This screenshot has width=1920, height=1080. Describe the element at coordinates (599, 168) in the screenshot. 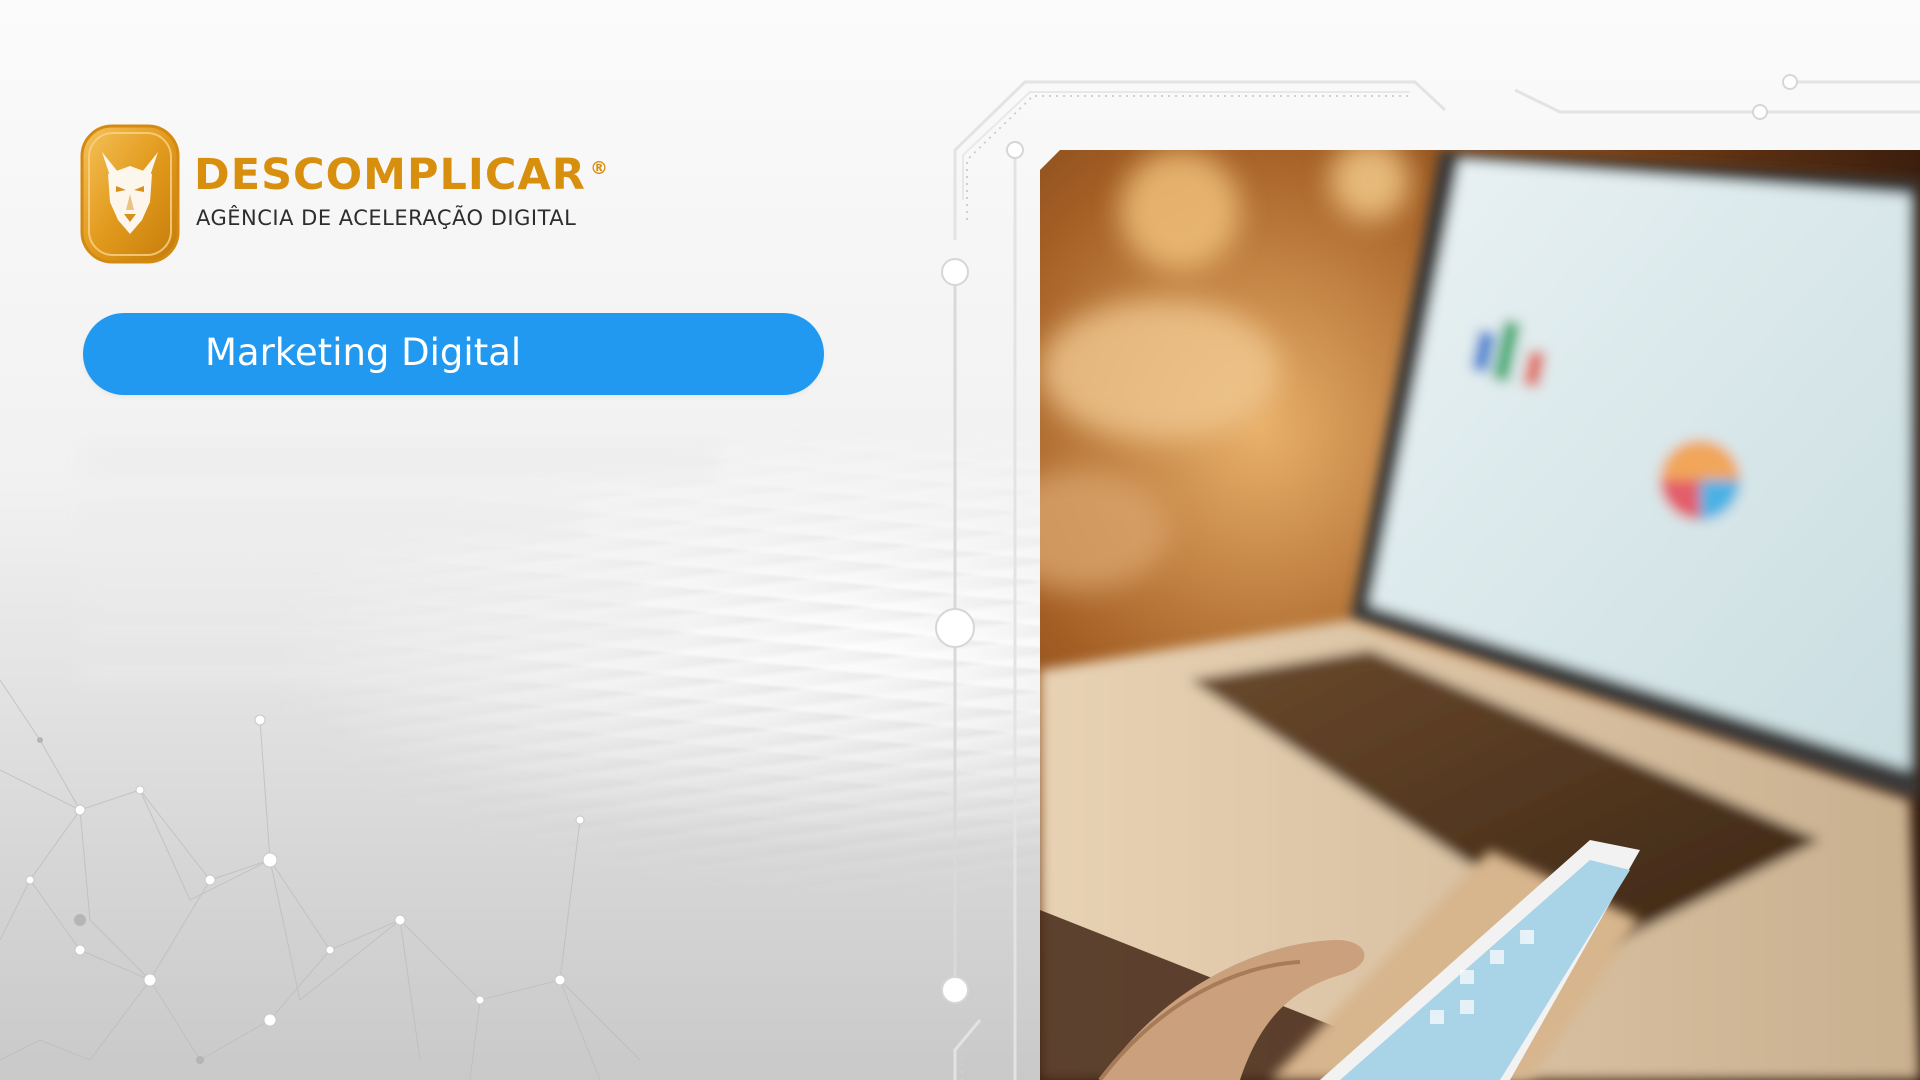

I see `registered-mark: ®` at that location.